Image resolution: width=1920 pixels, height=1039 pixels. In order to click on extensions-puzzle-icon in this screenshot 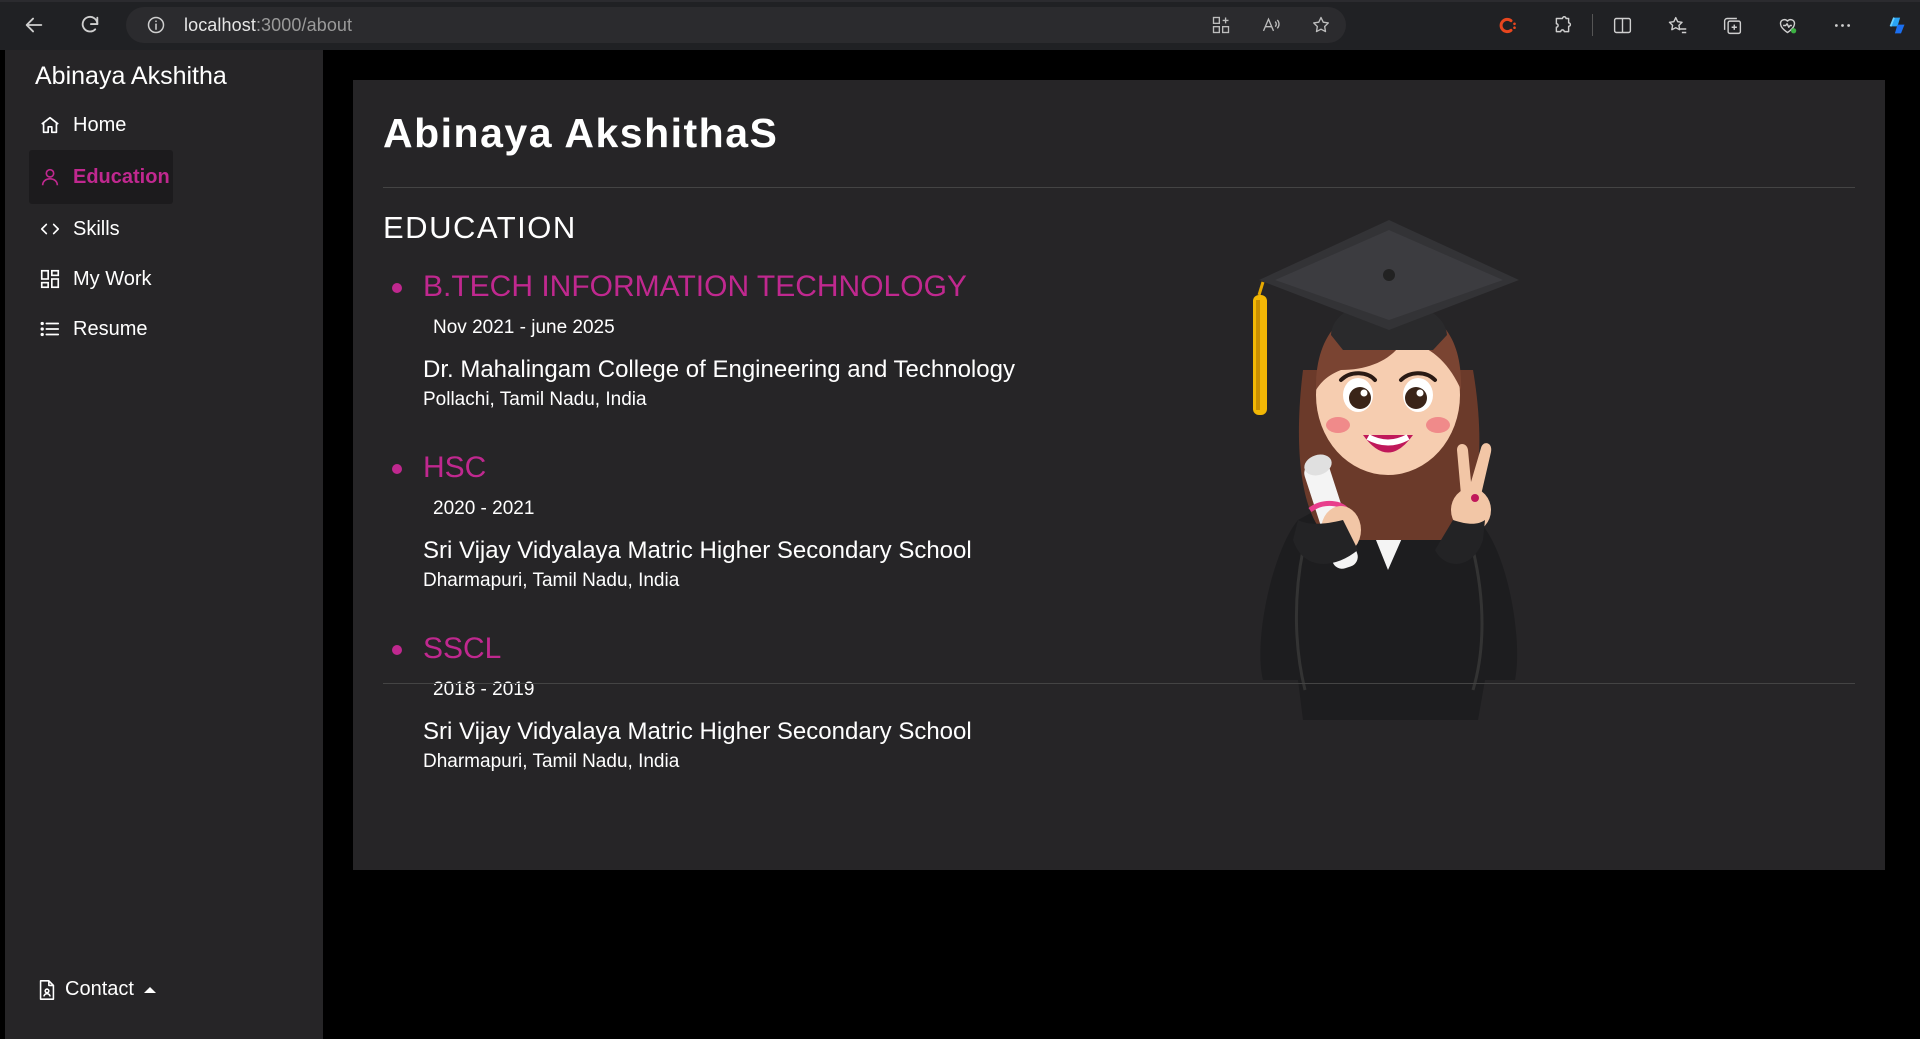, I will do `click(1562, 25)`.